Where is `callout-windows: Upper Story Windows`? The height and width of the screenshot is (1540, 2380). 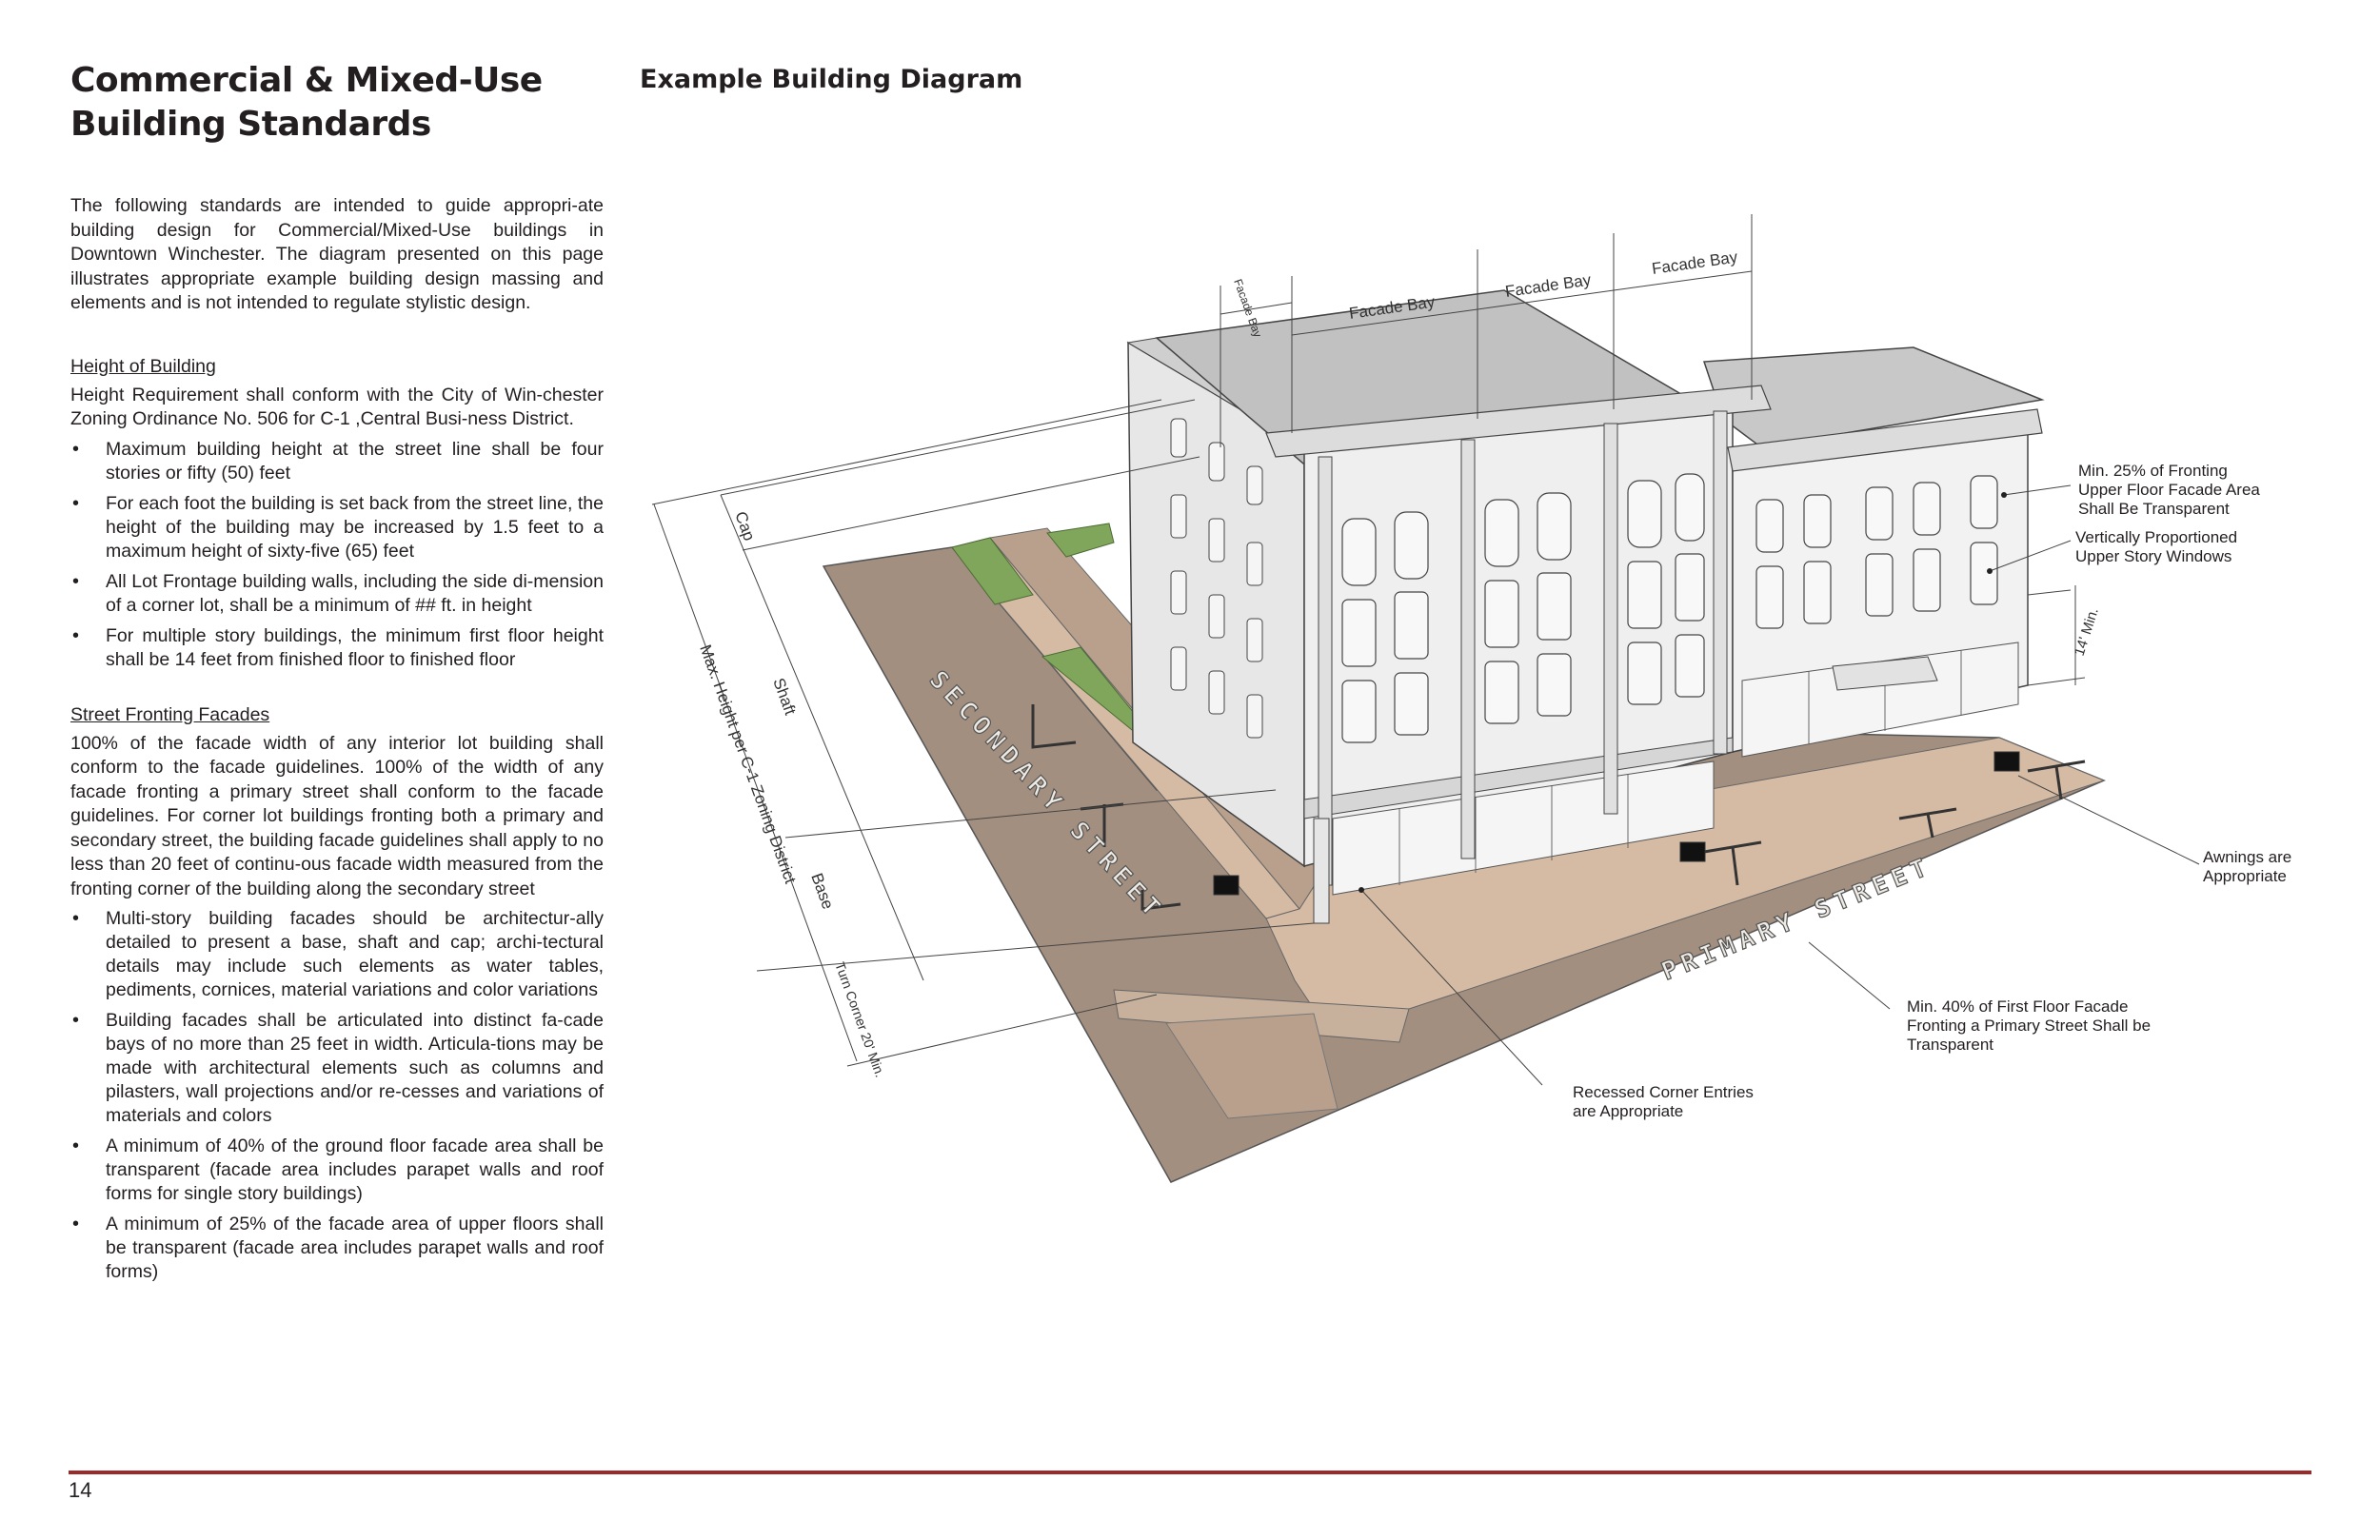 callout-windows: Upper Story Windows is located at coordinates (2153, 556).